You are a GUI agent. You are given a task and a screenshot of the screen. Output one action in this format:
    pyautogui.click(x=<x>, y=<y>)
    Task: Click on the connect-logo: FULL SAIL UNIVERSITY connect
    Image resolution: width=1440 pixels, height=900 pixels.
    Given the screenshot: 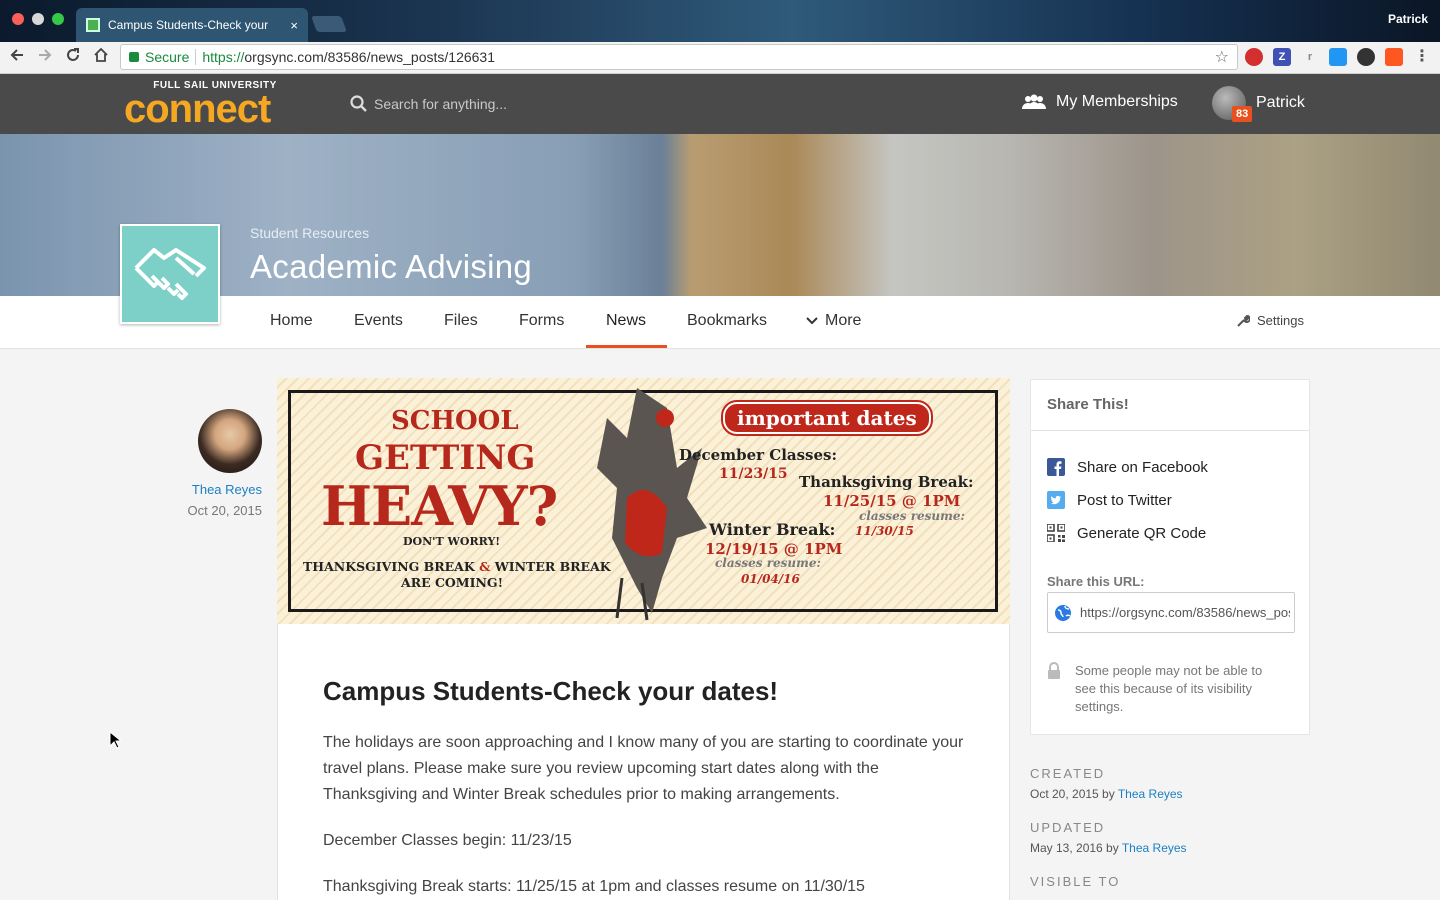 What is the action you would take?
    pyautogui.click(x=215, y=105)
    